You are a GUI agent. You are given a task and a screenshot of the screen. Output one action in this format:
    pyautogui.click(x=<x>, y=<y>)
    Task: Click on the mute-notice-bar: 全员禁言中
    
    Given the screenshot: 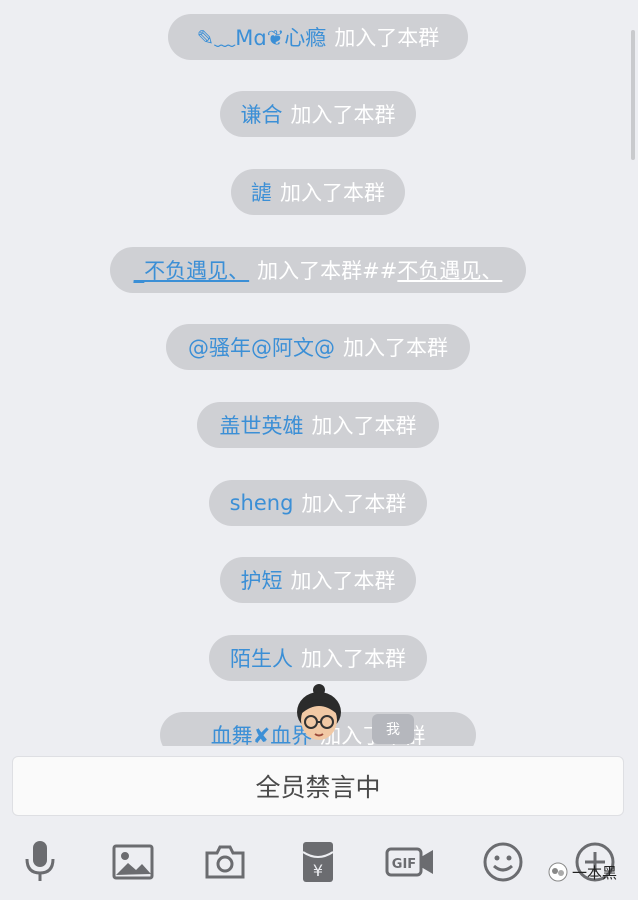 What is the action you would take?
    pyautogui.click(x=318, y=786)
    